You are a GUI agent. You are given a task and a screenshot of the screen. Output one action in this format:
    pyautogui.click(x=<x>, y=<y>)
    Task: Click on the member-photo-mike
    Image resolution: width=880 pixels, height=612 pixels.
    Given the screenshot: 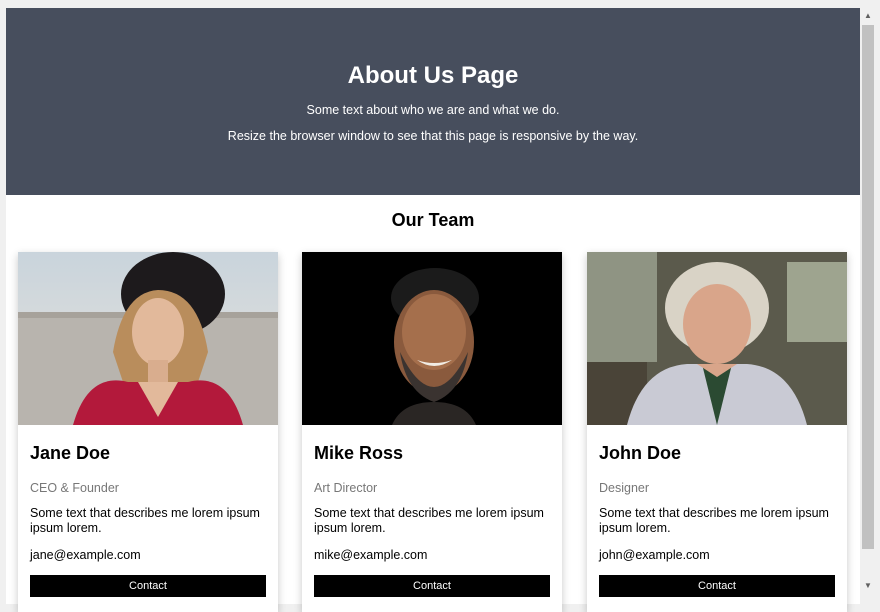 What is the action you would take?
    pyautogui.click(x=432, y=338)
    